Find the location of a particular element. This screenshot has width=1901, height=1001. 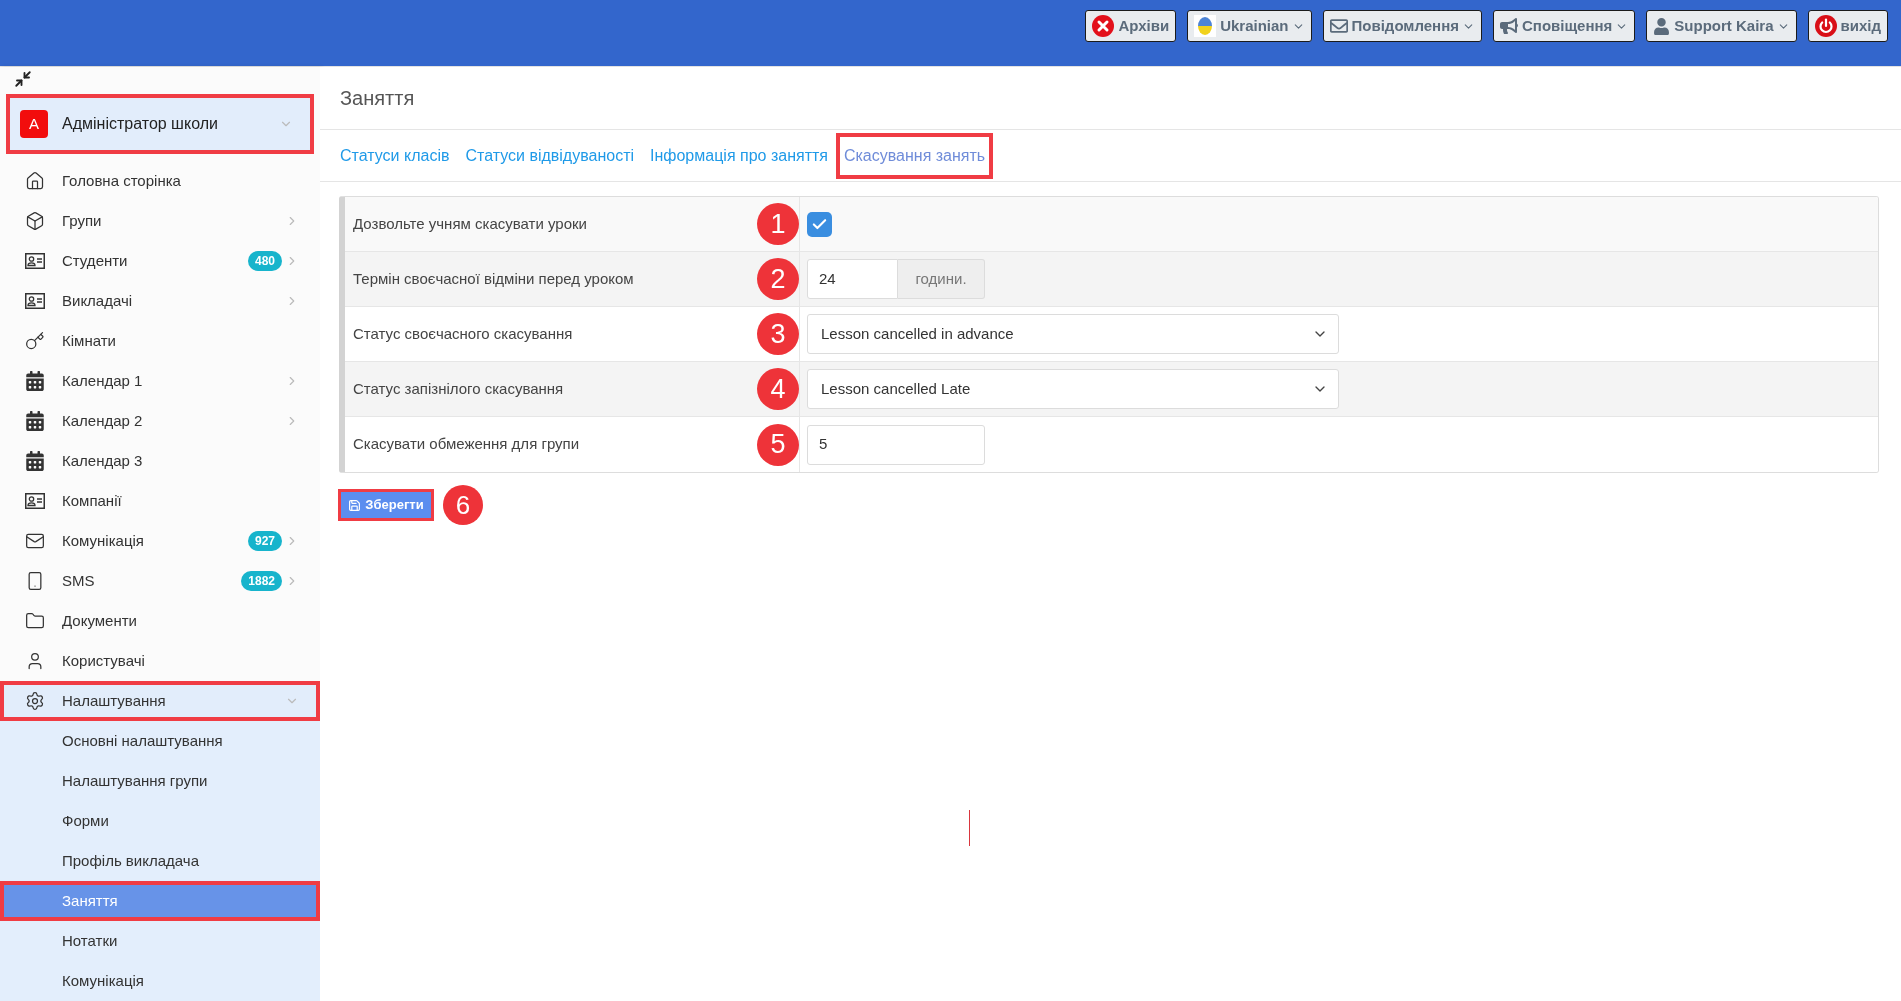

key-icon is located at coordinates (35, 341).